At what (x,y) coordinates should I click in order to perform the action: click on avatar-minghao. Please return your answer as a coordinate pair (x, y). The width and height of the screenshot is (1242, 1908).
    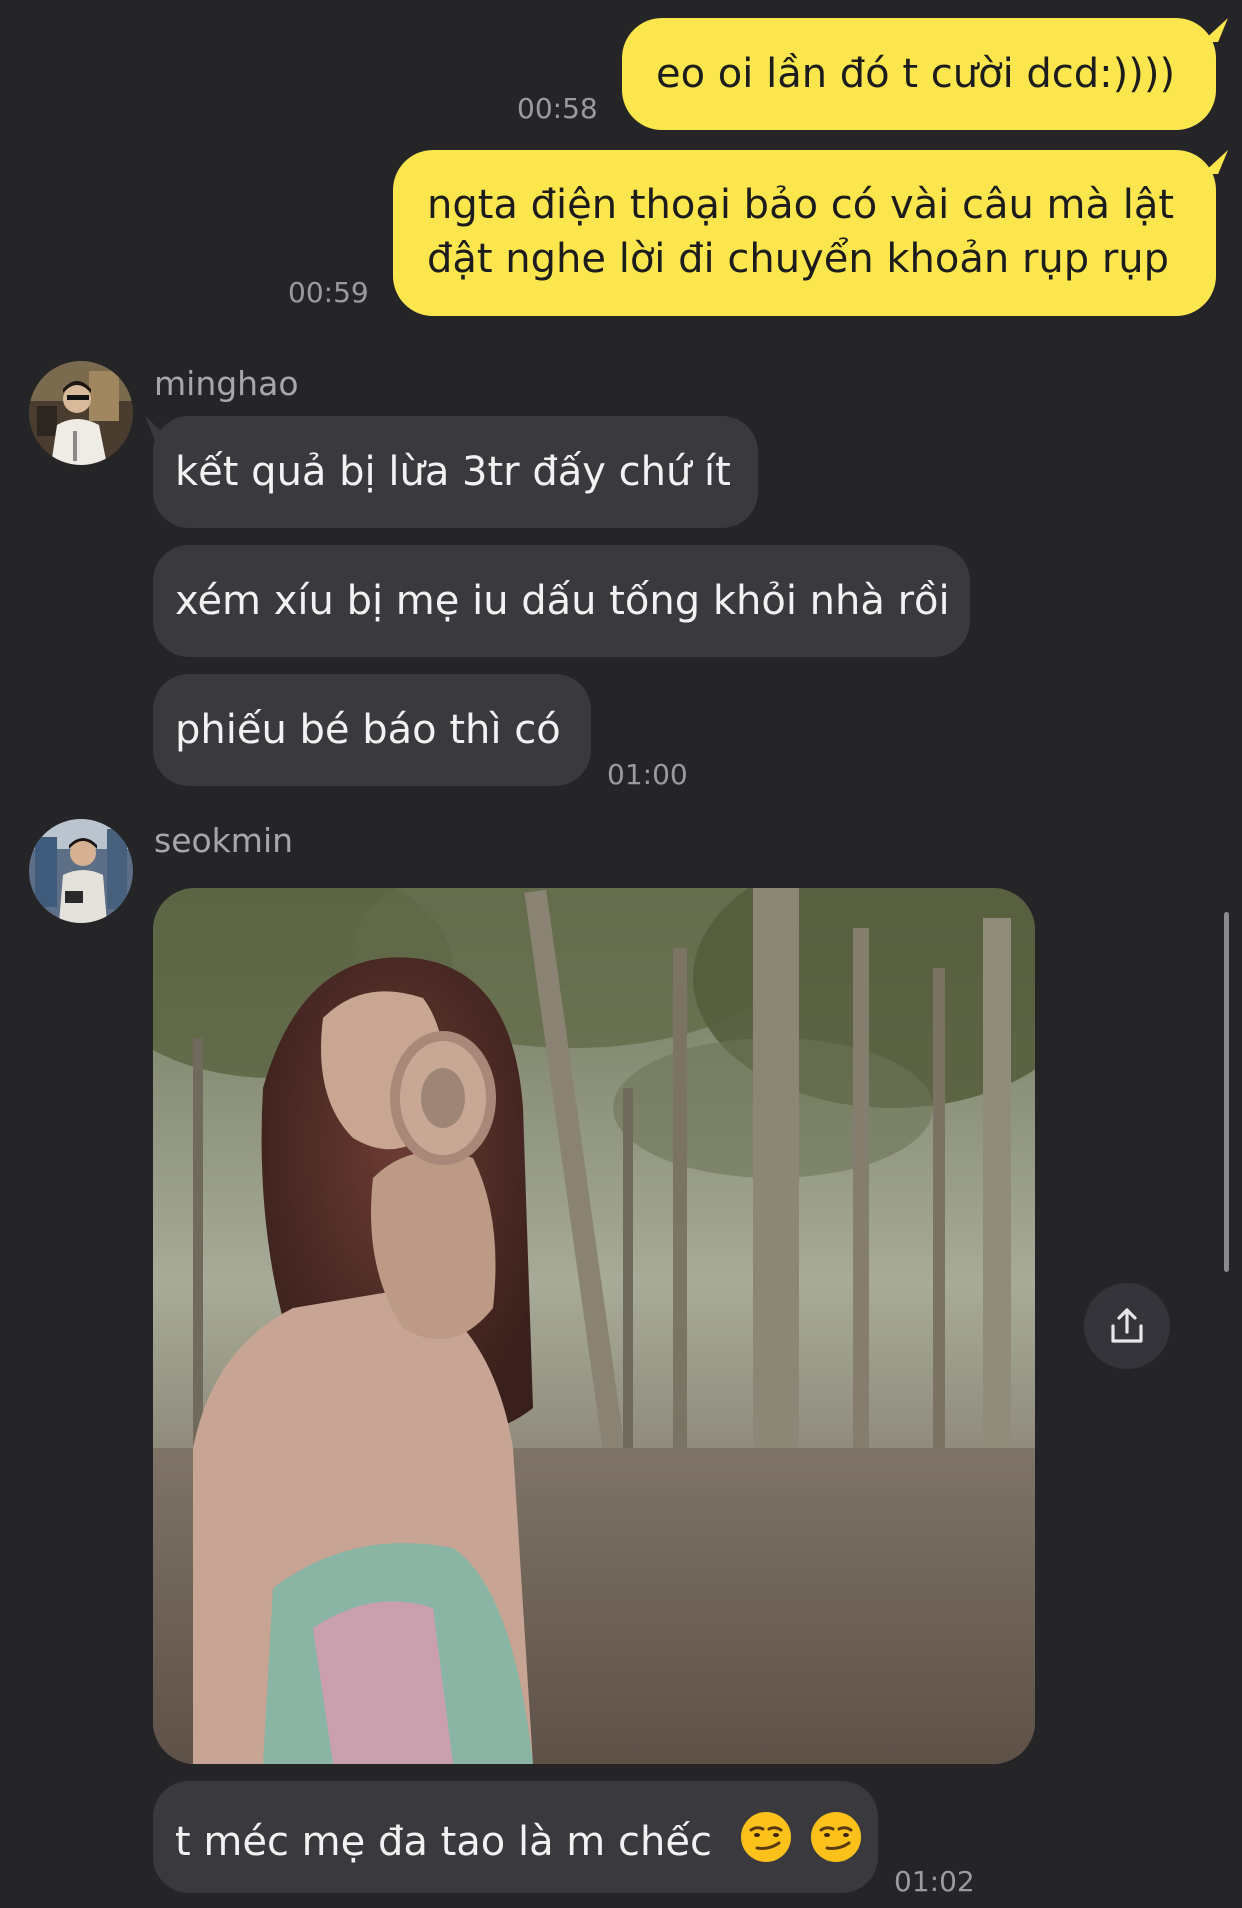
    Looking at the image, I should click on (81, 413).